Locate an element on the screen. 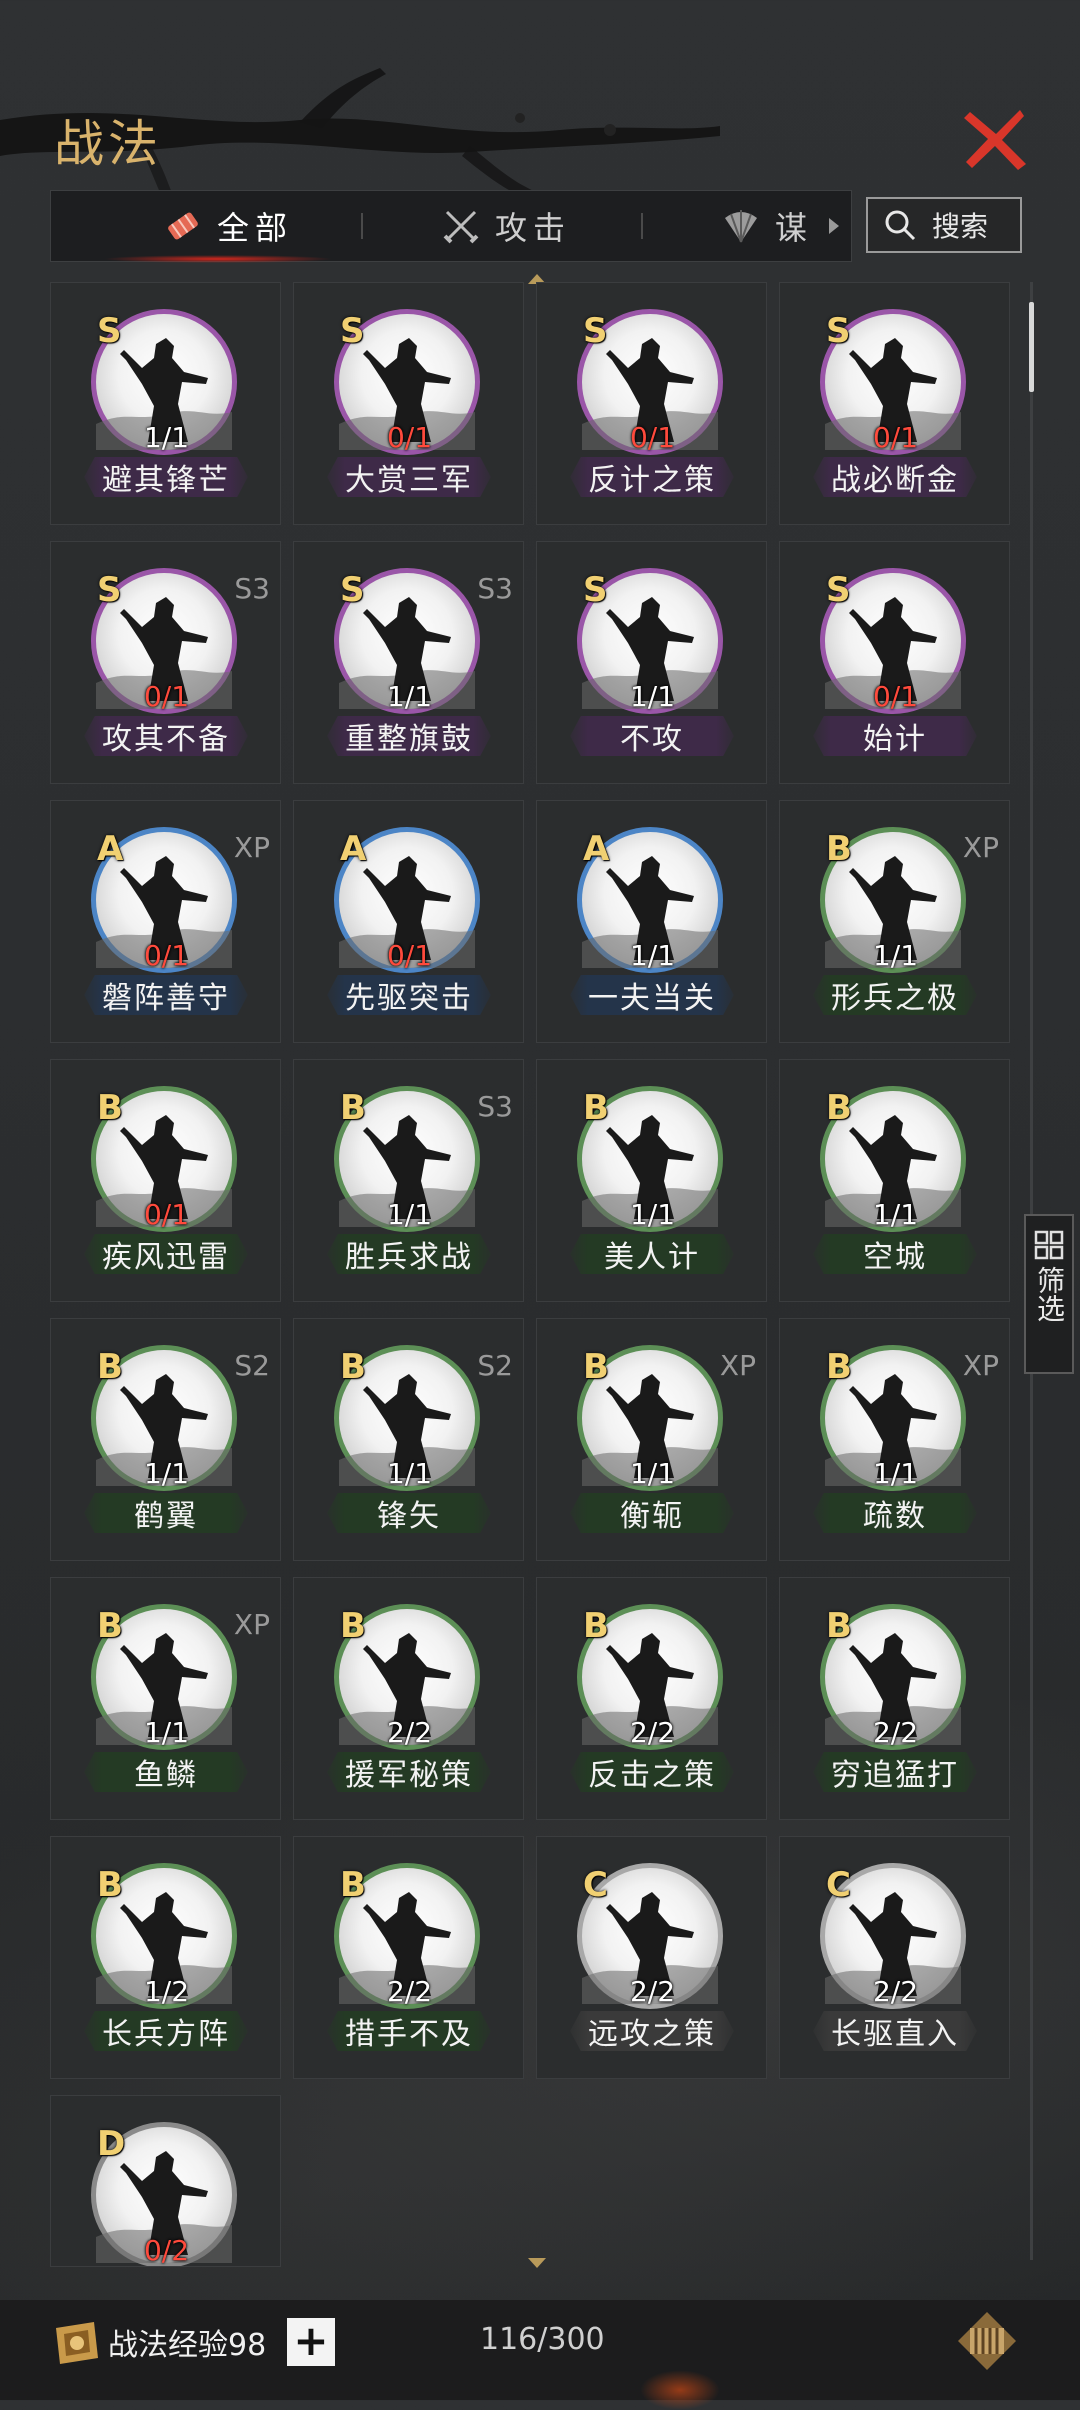  tactic-name: 鹤翼 is located at coordinates (166, 1513).